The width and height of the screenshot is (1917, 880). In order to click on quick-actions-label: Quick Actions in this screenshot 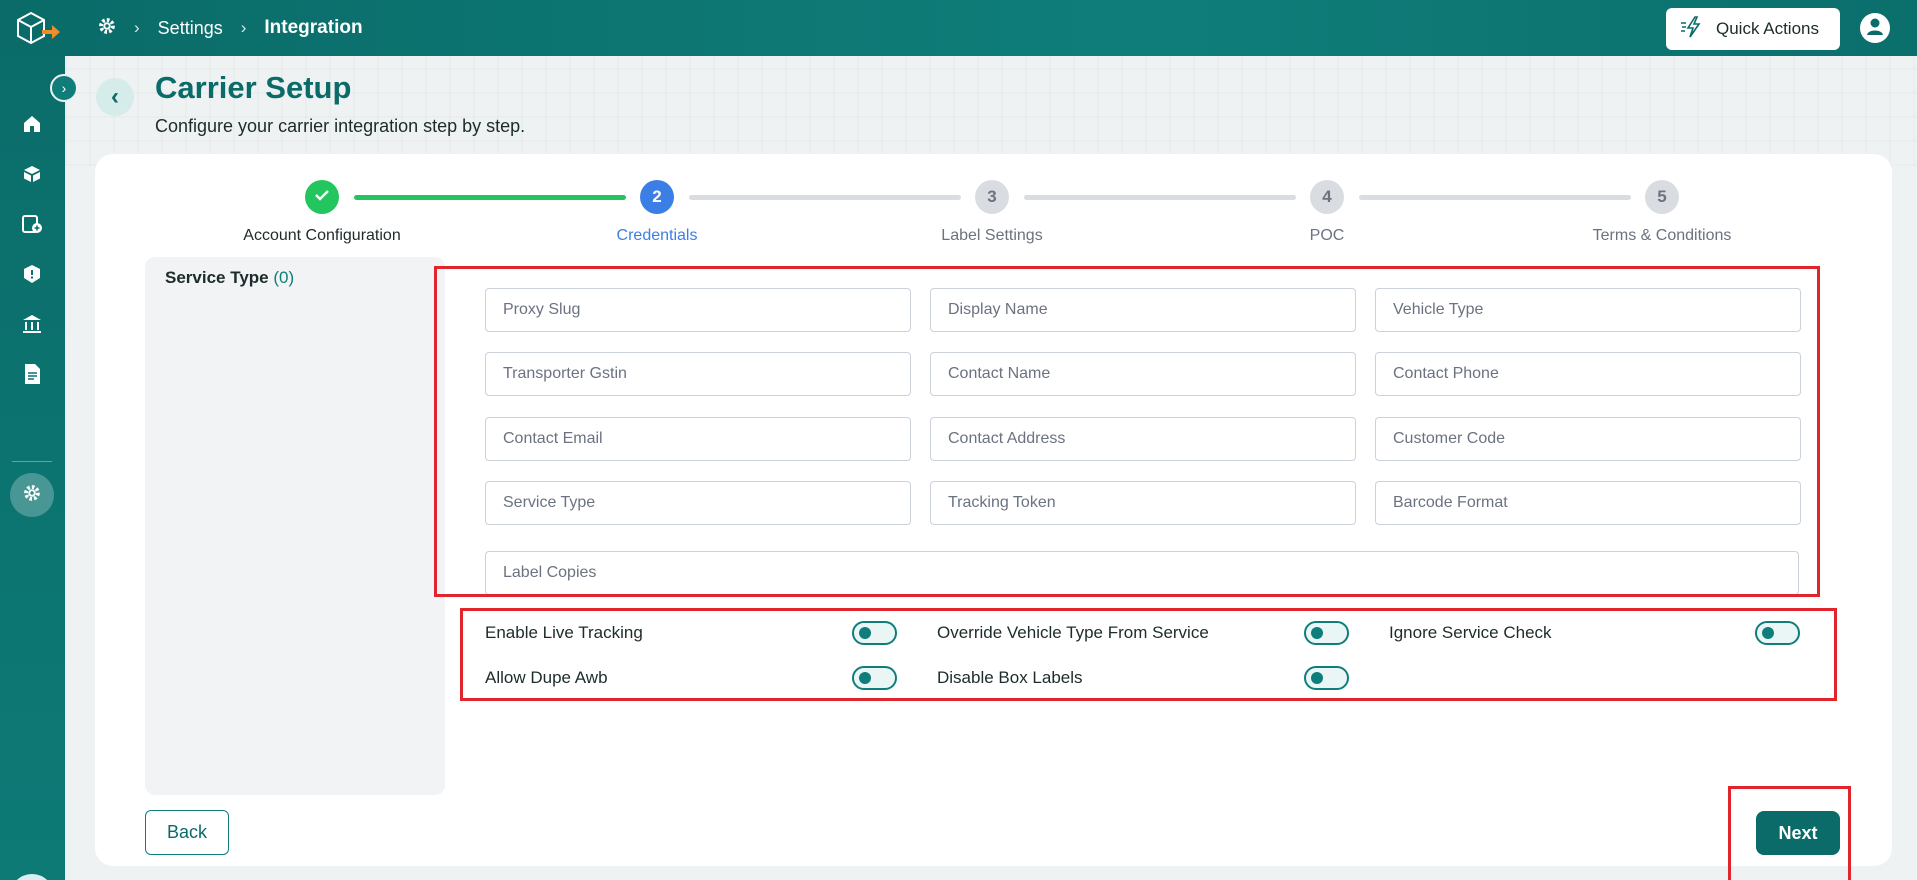, I will do `click(1767, 28)`.